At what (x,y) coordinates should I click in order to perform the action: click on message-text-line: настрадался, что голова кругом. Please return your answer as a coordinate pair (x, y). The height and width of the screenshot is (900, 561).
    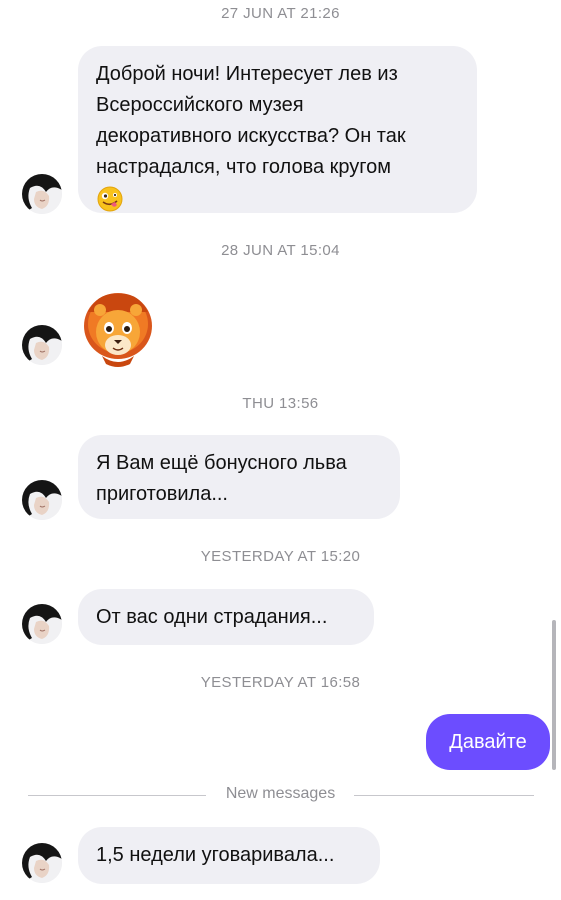
    Looking at the image, I should click on (244, 167).